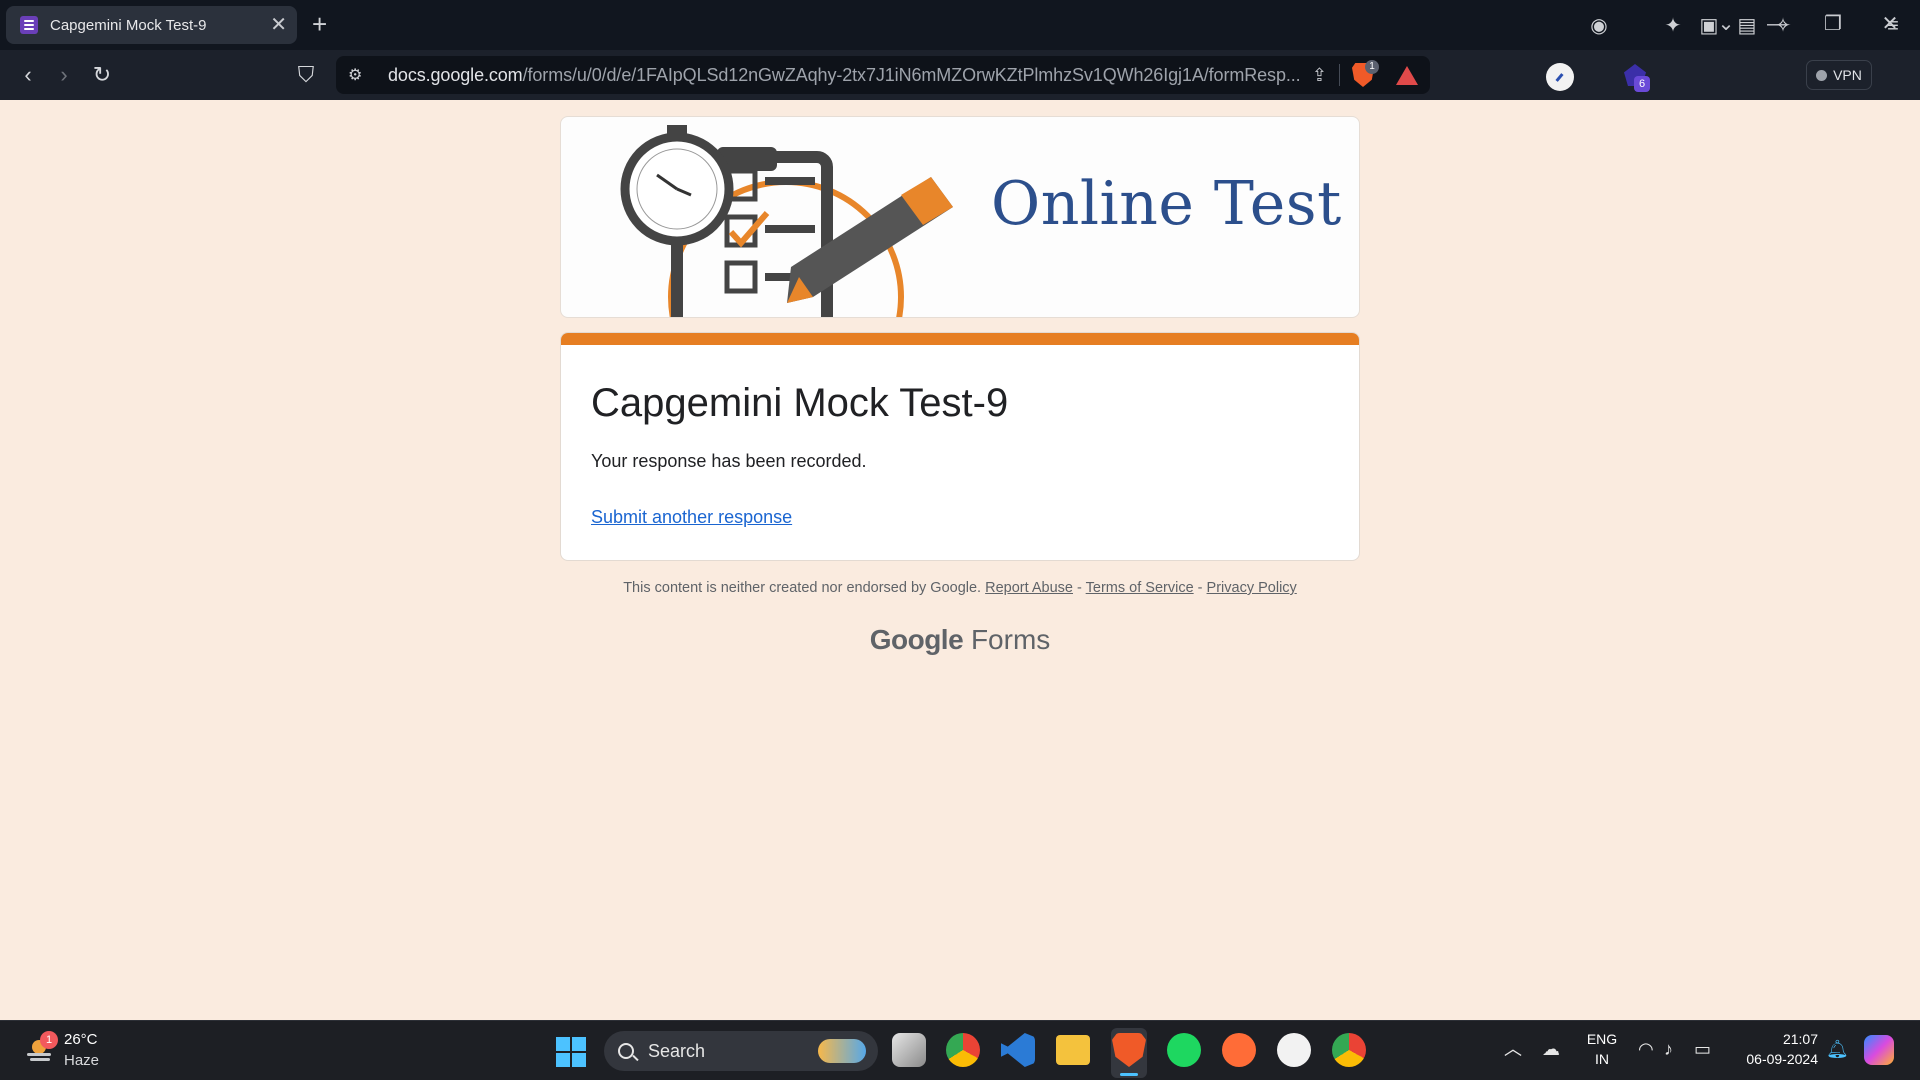 The width and height of the screenshot is (1920, 1080). What do you see at coordinates (455, 74) in the screenshot?
I see `url-host: docs.google.com` at bounding box center [455, 74].